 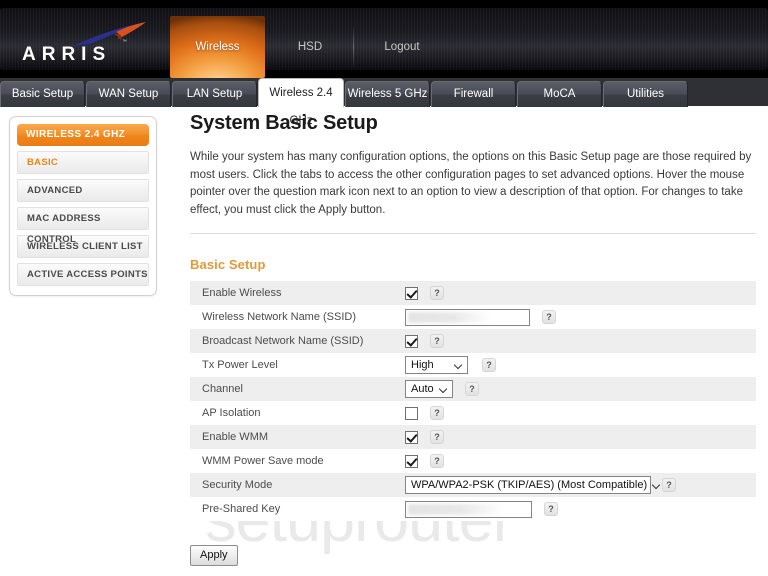 I want to click on nav-item-logout-label: Logout, so click(x=402, y=47).